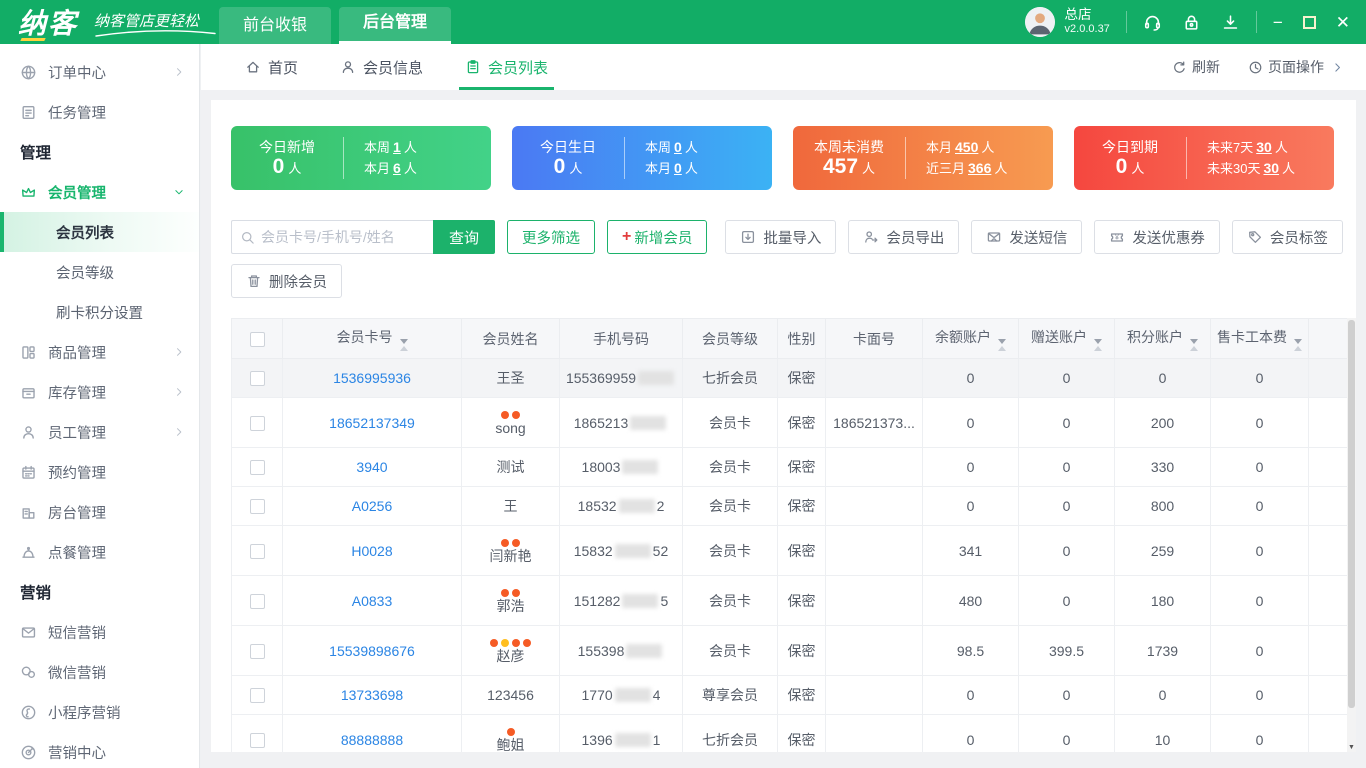  I want to click on select-all-checkbox, so click(257, 339).